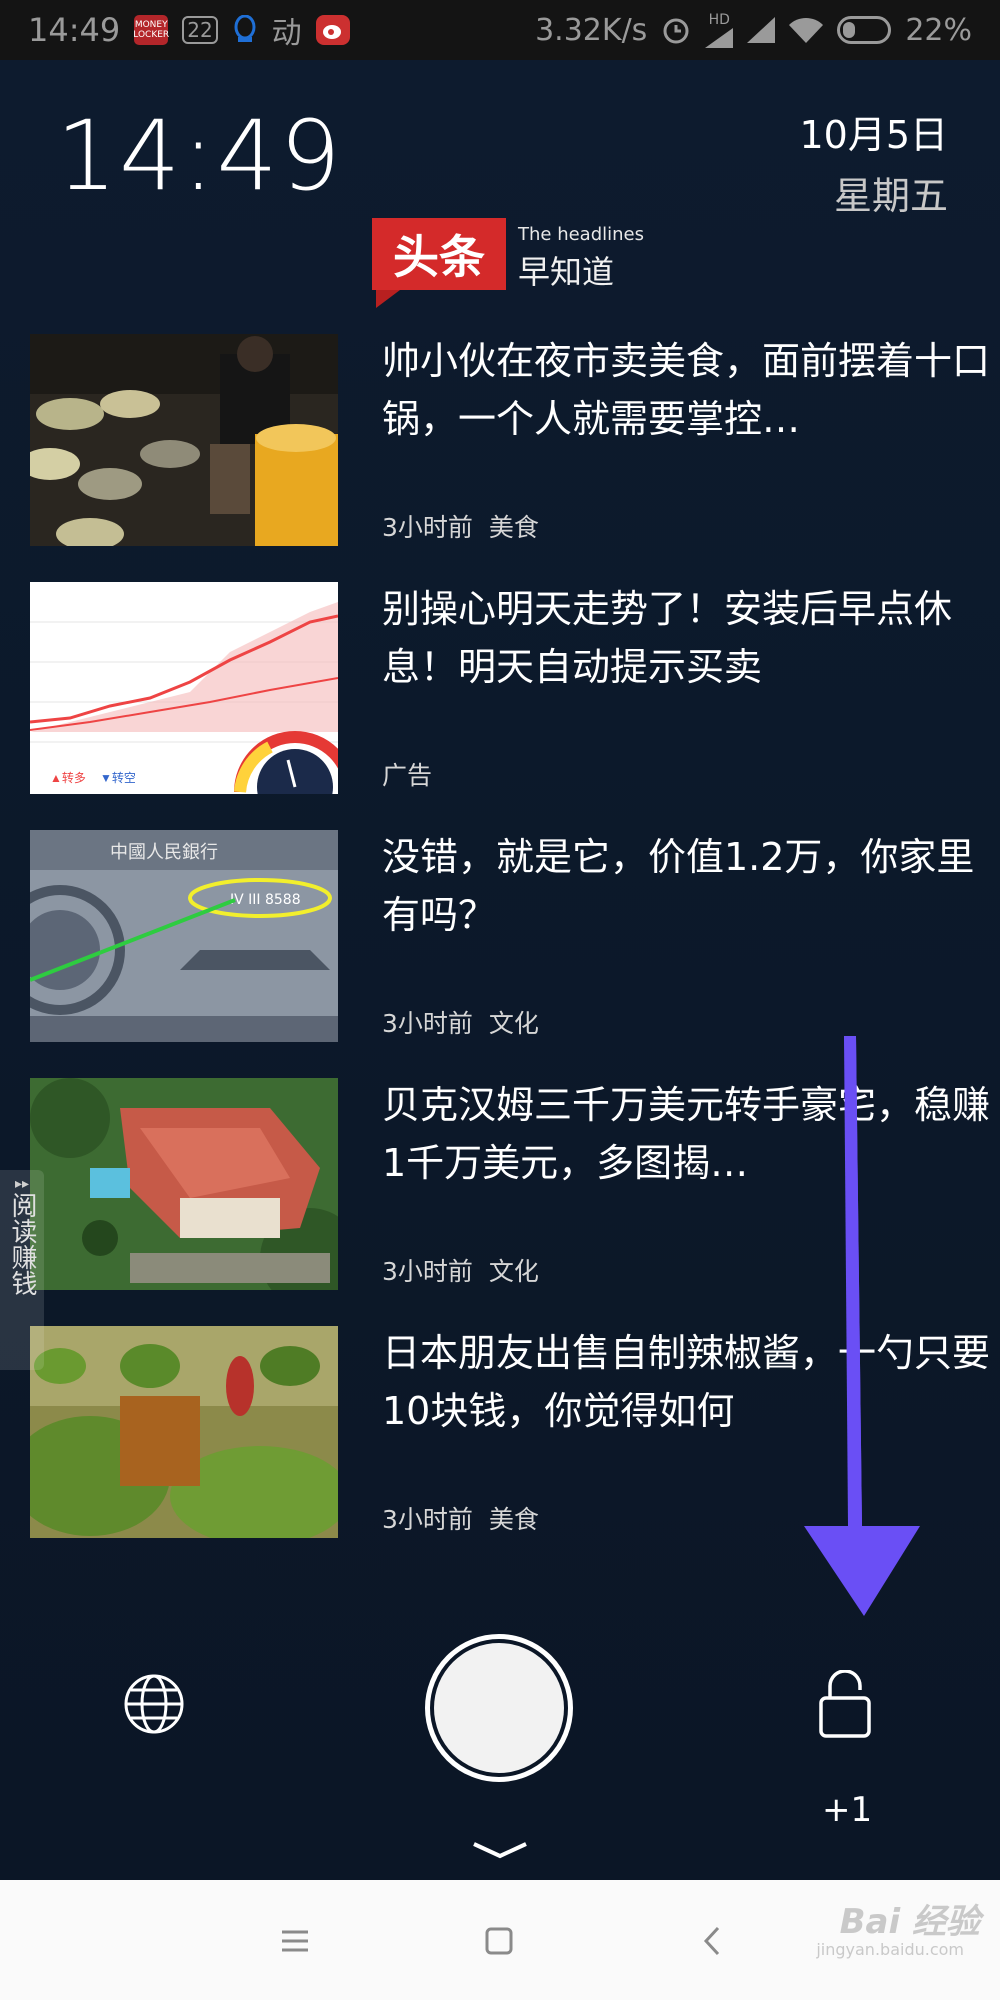 Image resolution: width=1000 pixels, height=2000 pixels. What do you see at coordinates (806, 30) in the screenshot?
I see `wifi-icon` at bounding box center [806, 30].